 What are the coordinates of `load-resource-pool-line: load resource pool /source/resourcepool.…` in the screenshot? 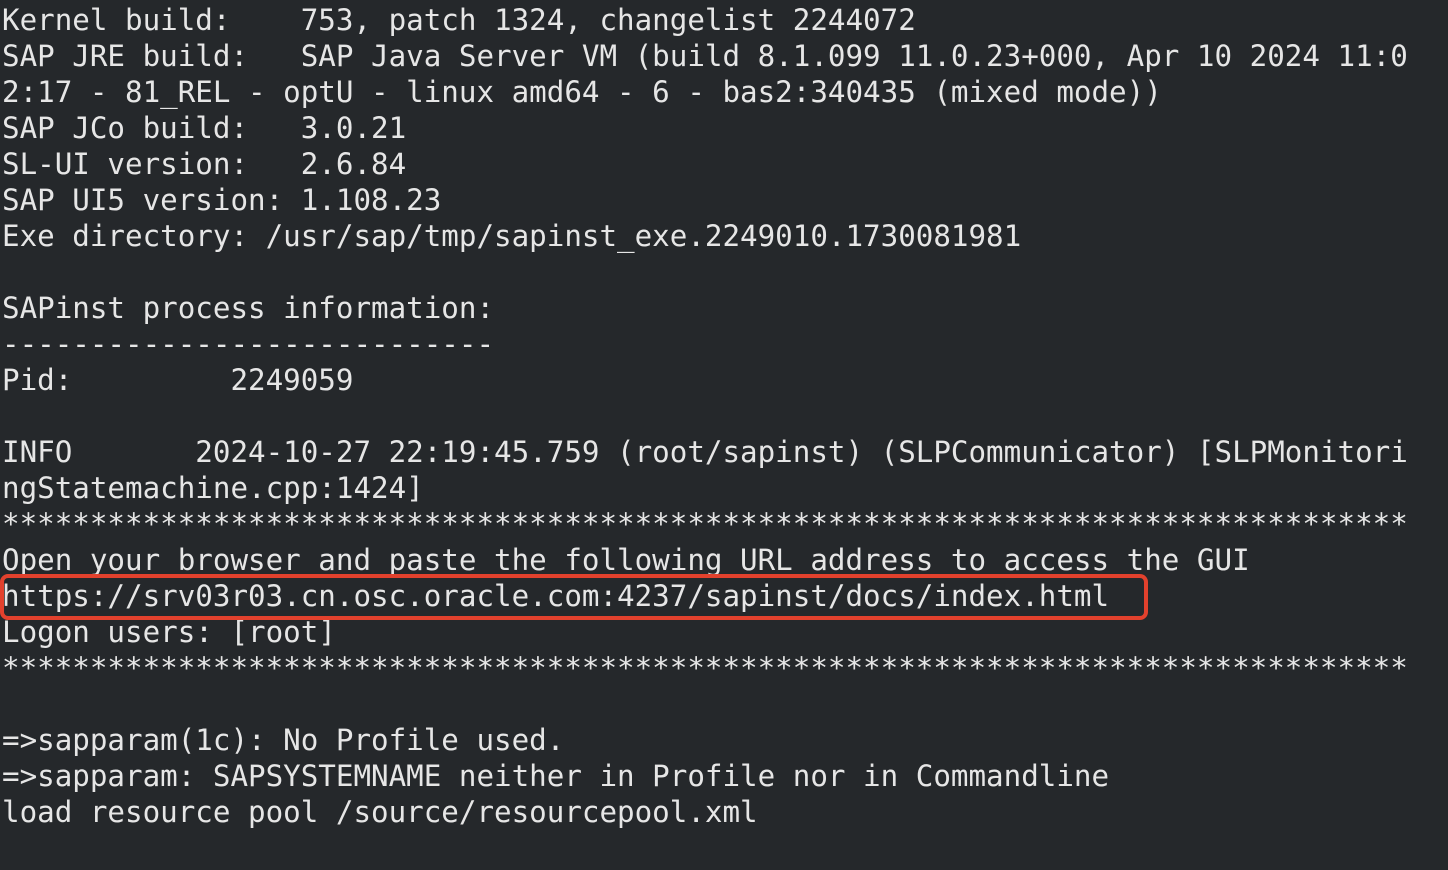 It's located at (380, 812).